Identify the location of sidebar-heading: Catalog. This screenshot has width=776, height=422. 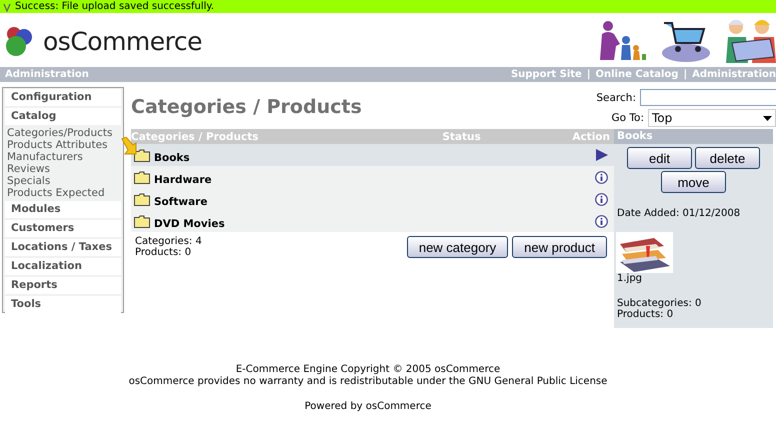
(63, 116).